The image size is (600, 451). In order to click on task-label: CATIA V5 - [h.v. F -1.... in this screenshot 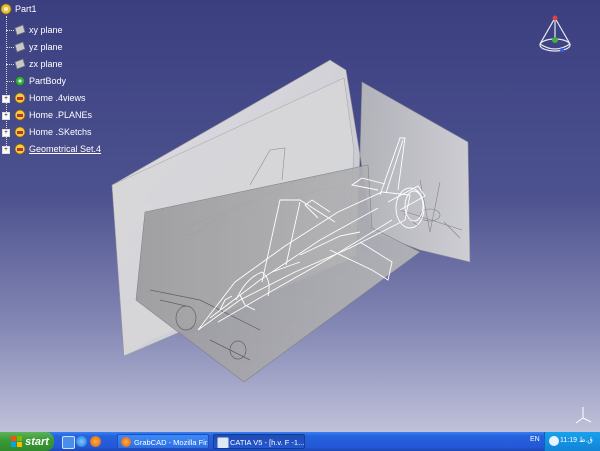, I will do `click(267, 442)`.